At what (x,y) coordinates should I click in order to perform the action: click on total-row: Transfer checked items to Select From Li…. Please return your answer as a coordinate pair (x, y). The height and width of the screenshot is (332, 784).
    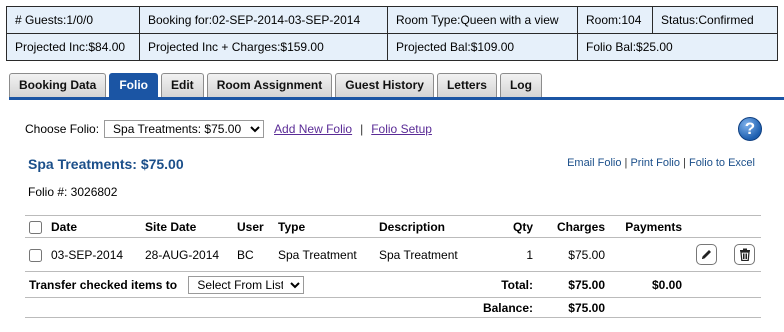
    Looking at the image, I should click on (393, 284).